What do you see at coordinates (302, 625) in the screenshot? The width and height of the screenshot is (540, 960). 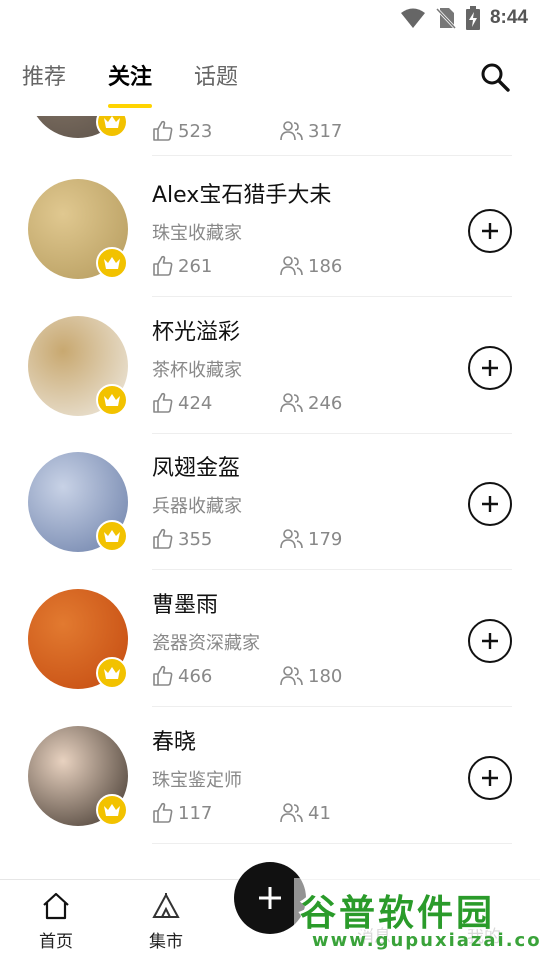 I see `user-info: 曹墨雨 瓷器资深藏家` at bounding box center [302, 625].